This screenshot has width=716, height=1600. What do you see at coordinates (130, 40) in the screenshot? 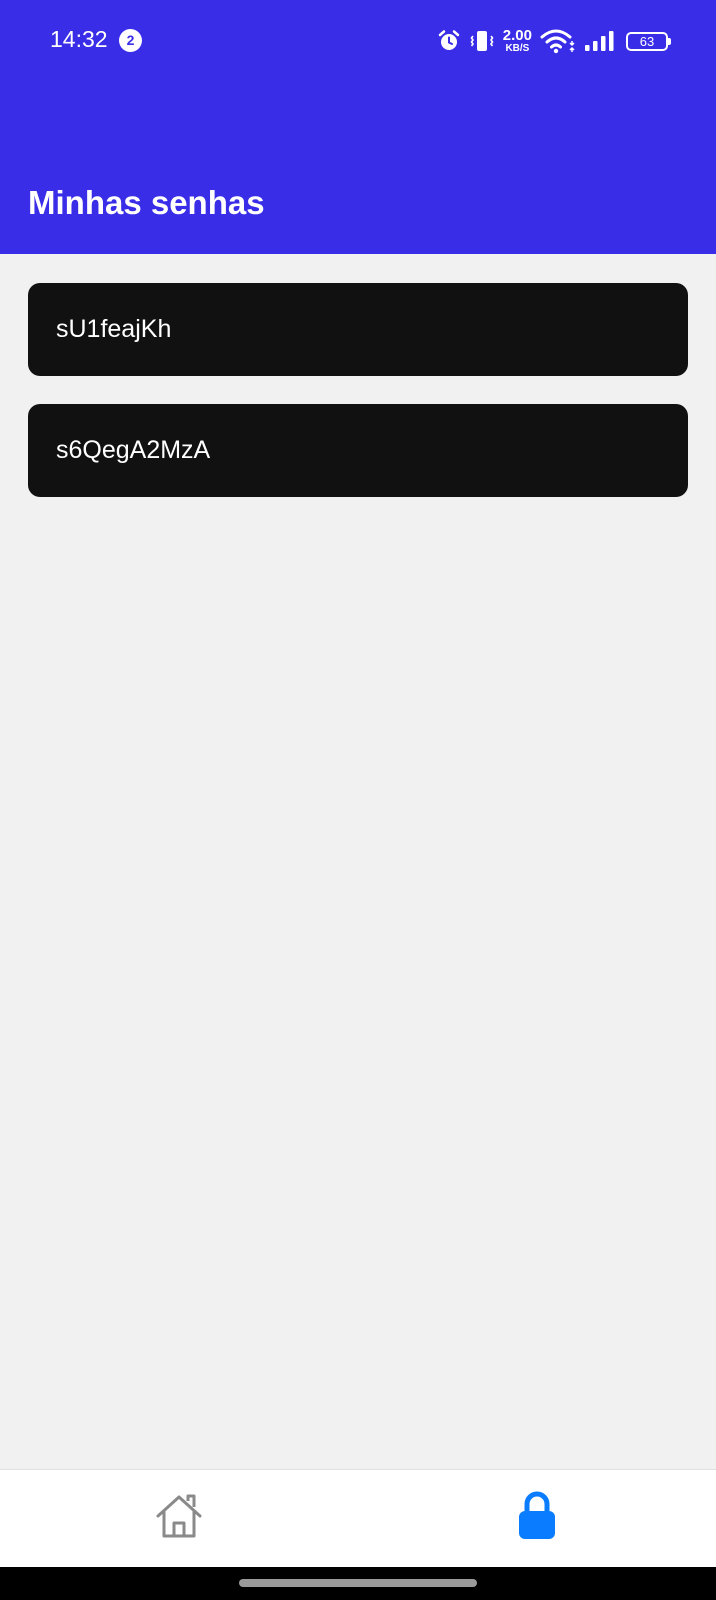
I see `notification-count-badge: 2` at bounding box center [130, 40].